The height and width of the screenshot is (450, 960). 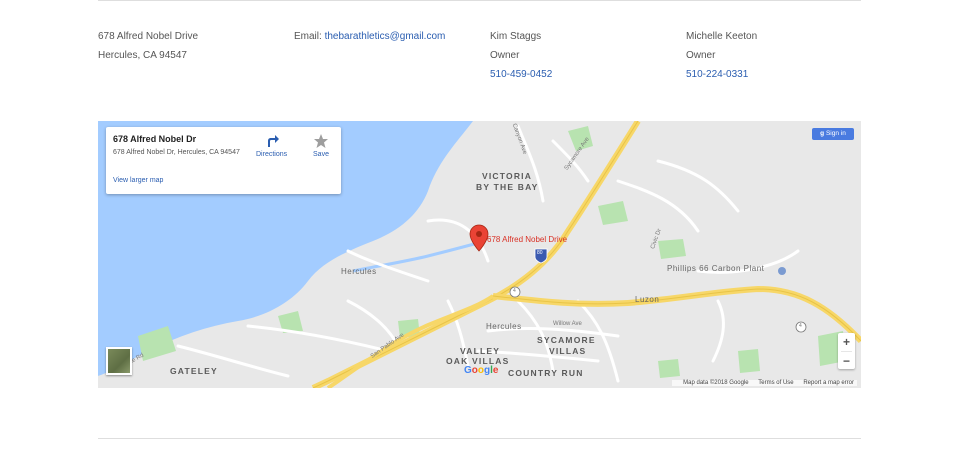 I want to click on owner2-block: Michelle Keeton Owner 510-224-0331, so click(x=721, y=55).